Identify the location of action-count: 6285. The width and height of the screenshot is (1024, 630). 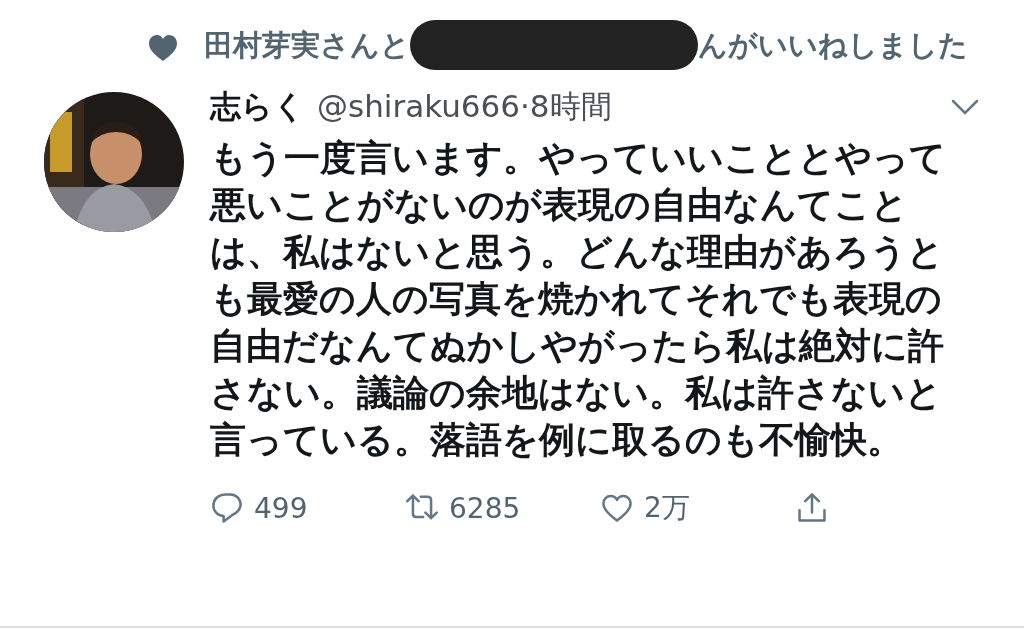
(485, 508).